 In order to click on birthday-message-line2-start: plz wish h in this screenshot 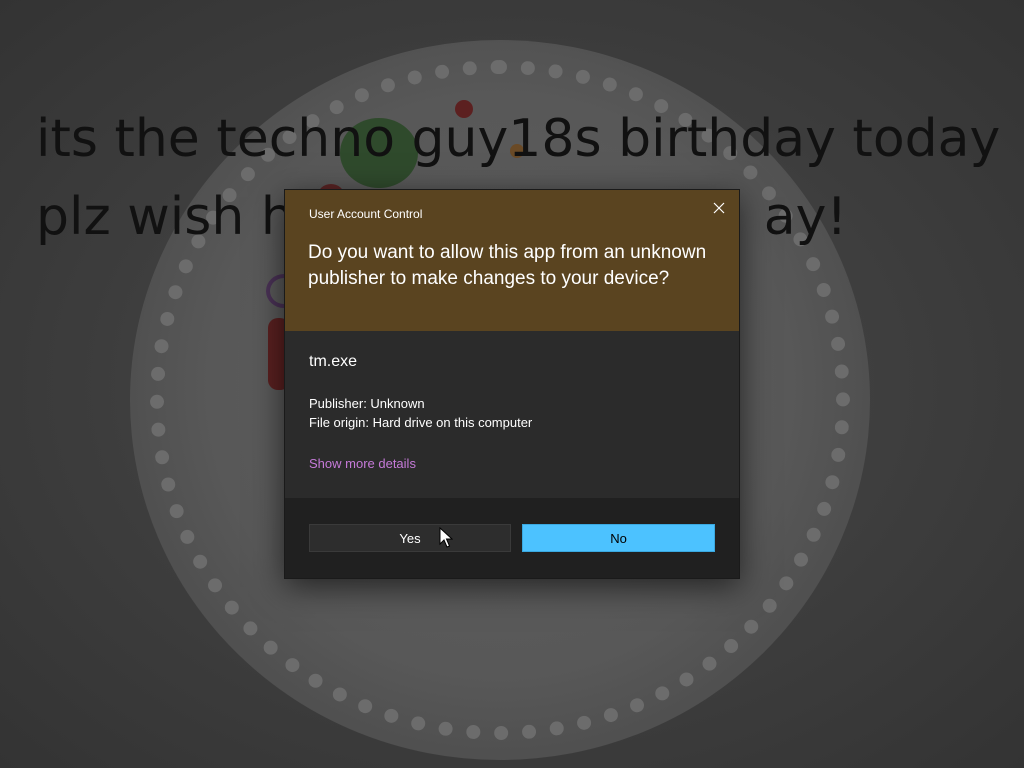, I will do `click(165, 217)`.